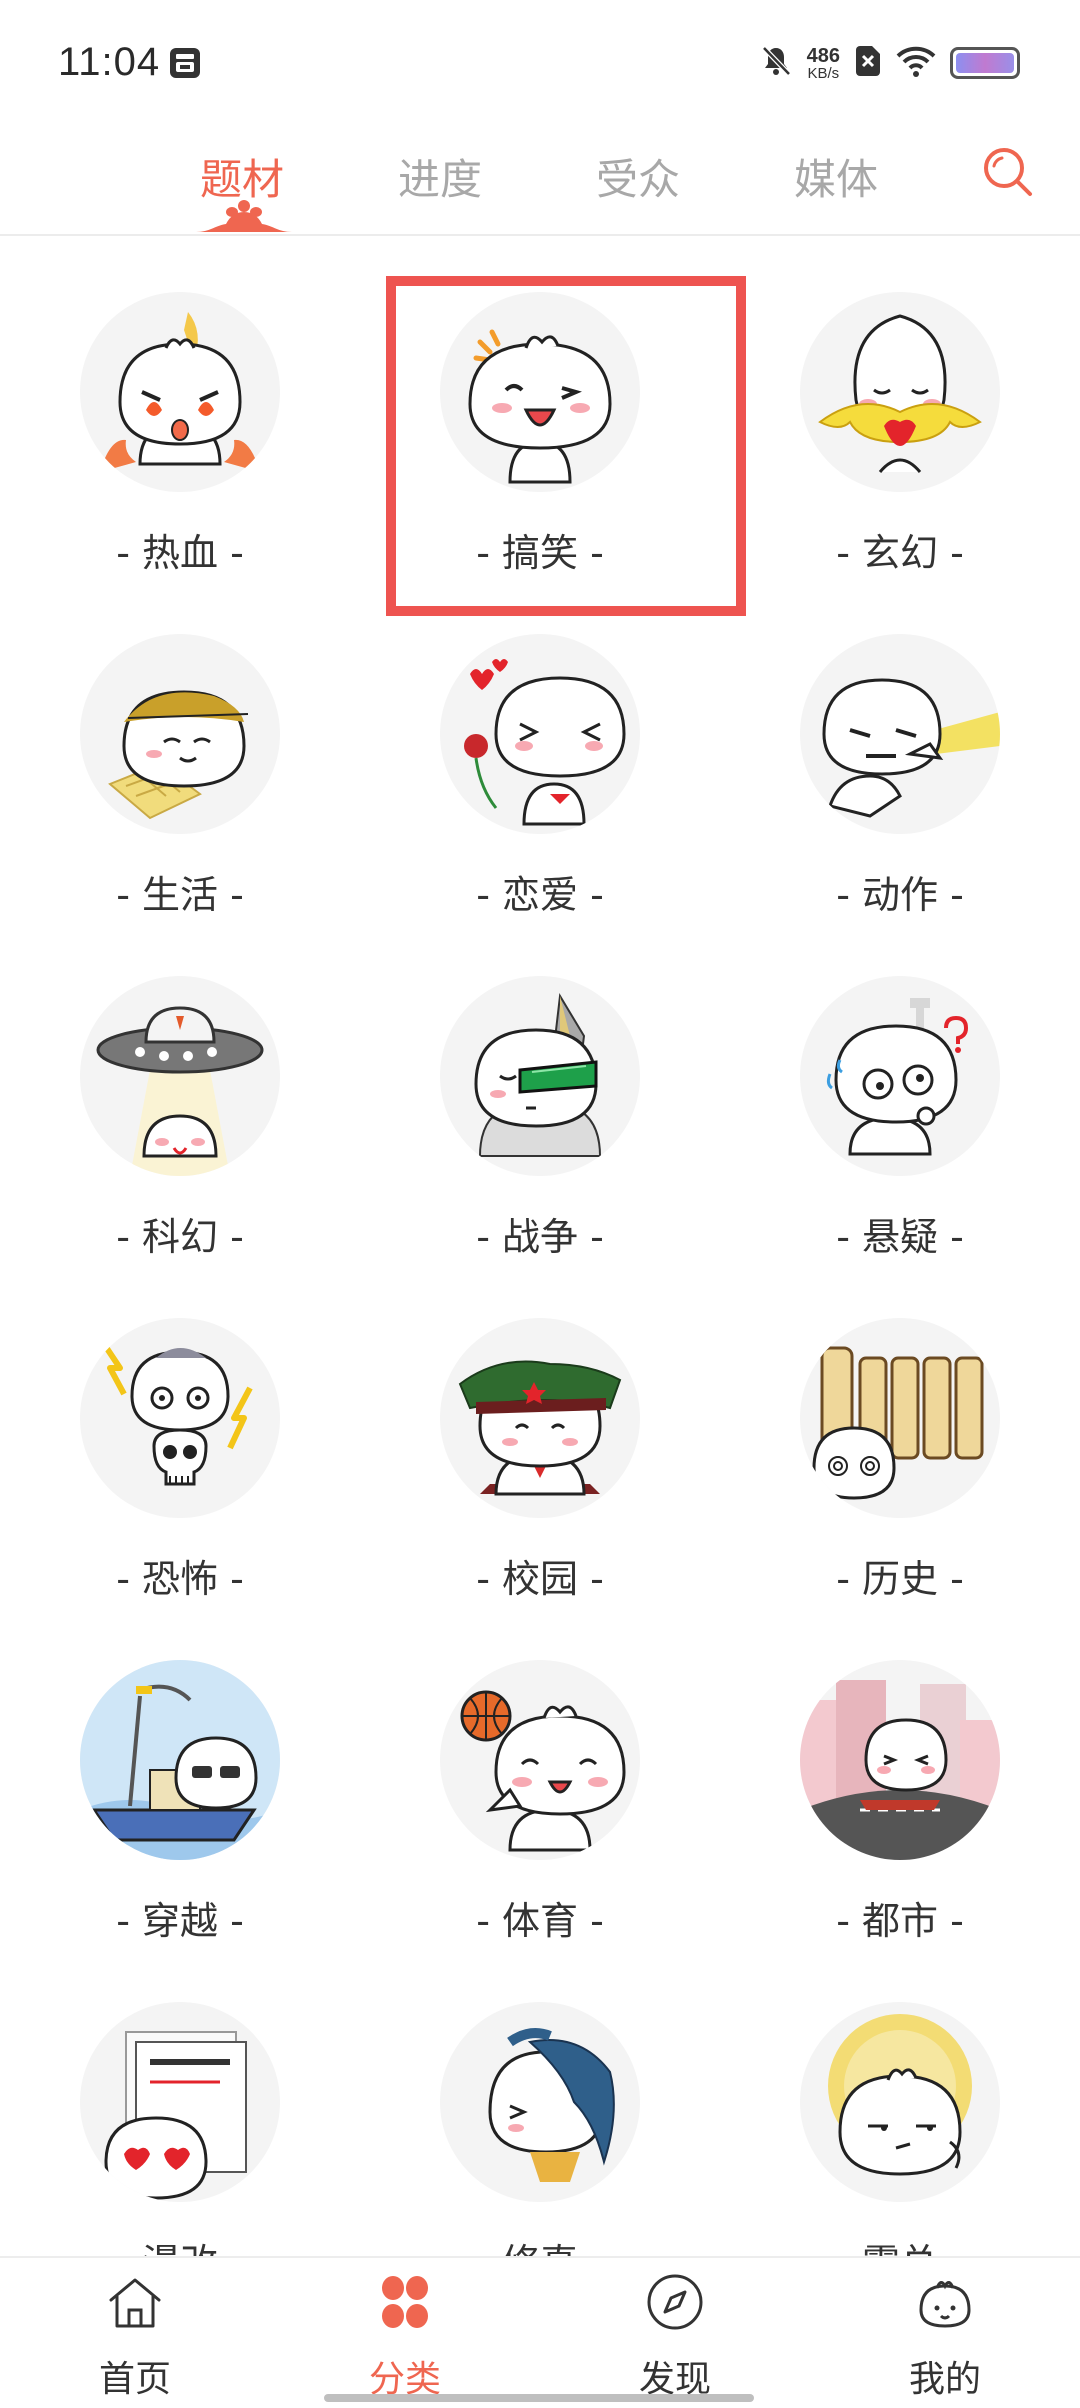  Describe the element at coordinates (540, 392) in the screenshot. I see `funny-bun-icon` at that location.